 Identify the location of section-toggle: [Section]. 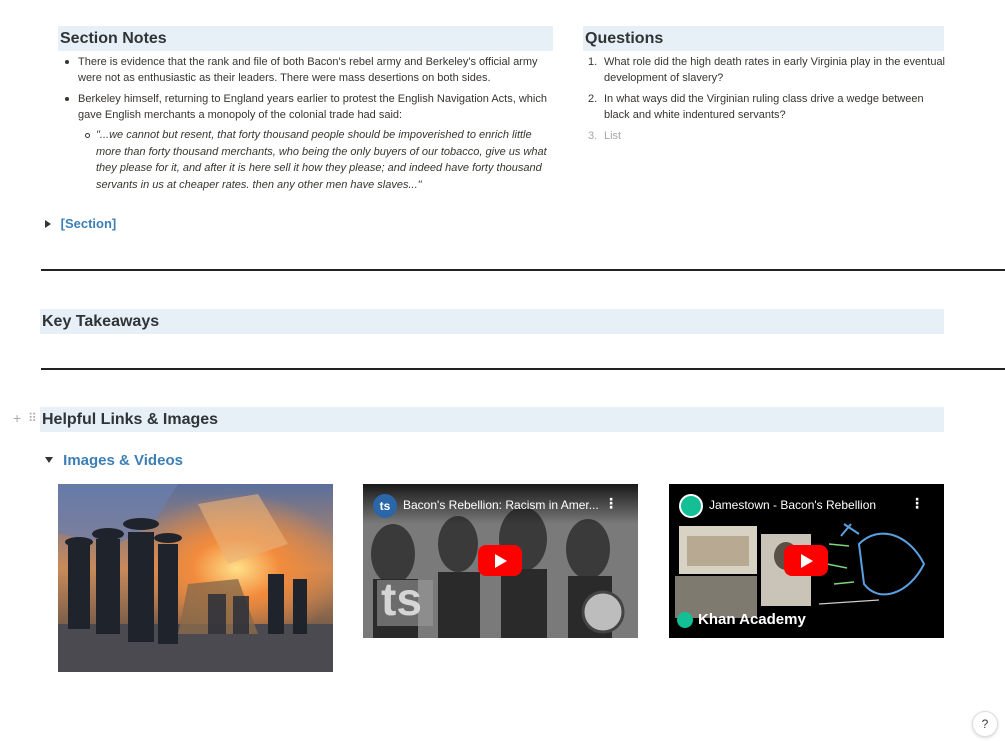
(80, 224).